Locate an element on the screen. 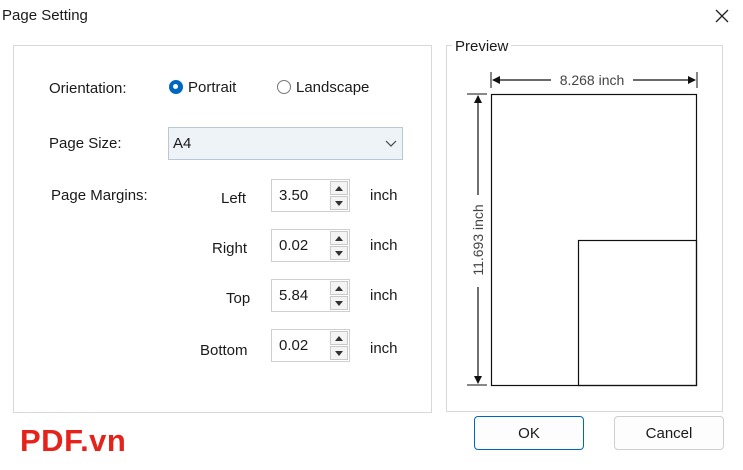 Image resolution: width=743 pixels, height=470 pixels. pdfvn-logo: PDF.vn is located at coordinates (73, 440).